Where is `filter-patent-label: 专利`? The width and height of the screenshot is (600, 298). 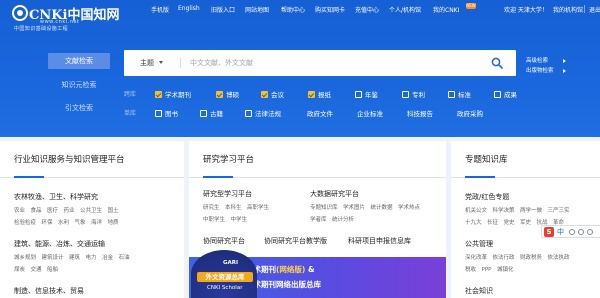
filter-patent-label: 专利 is located at coordinates (418, 95).